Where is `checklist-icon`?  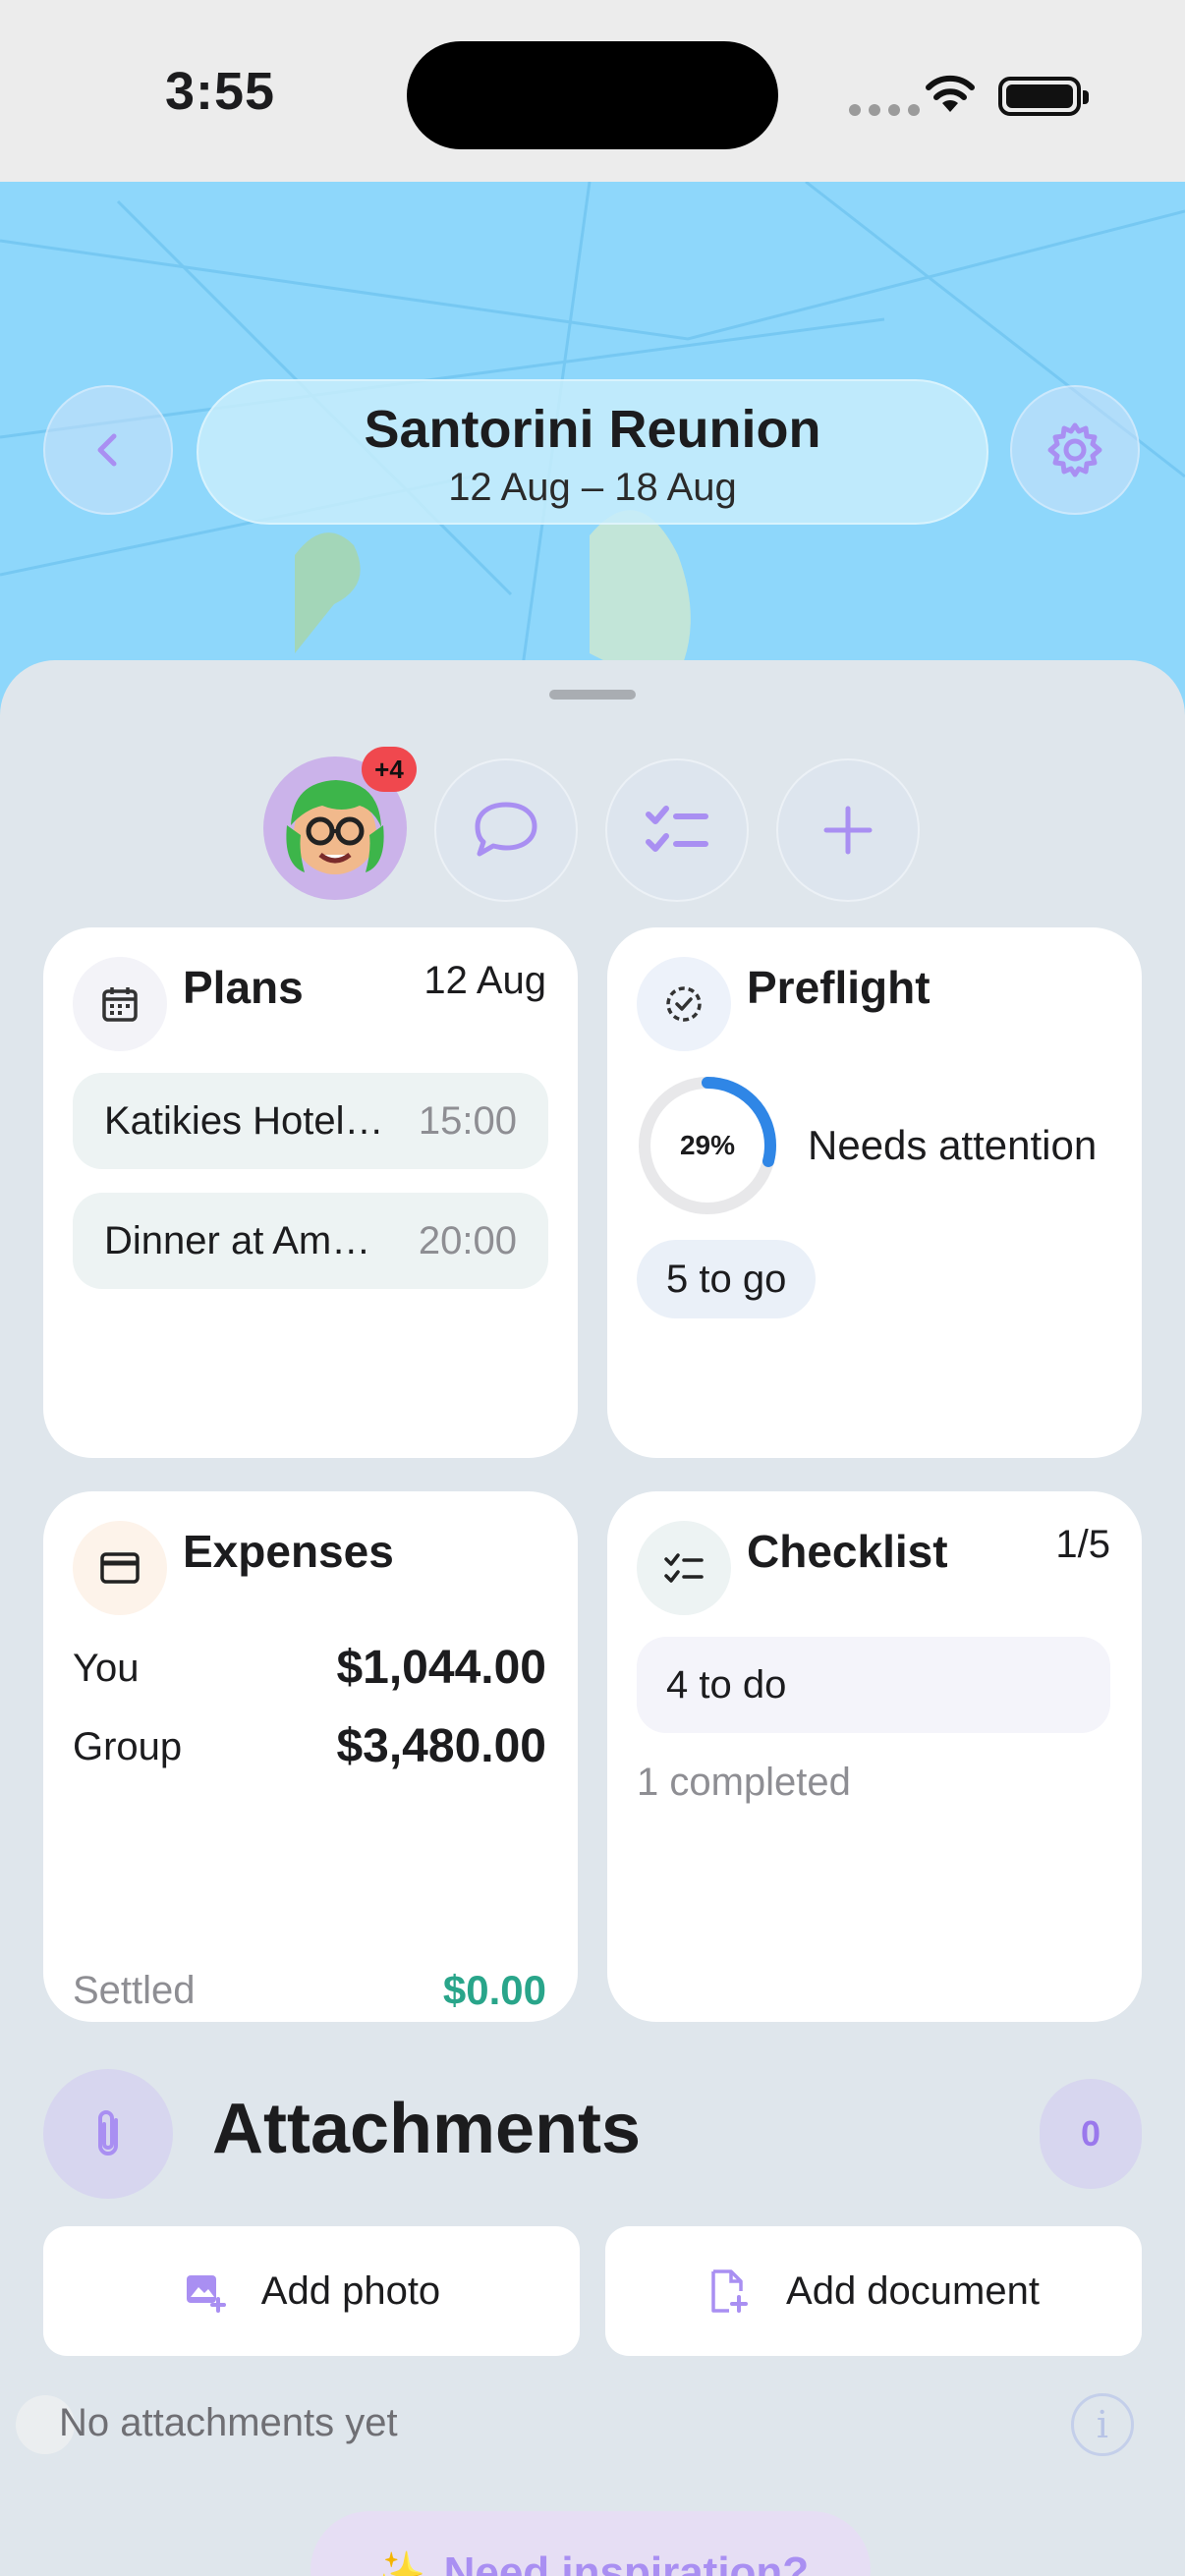
checklist-icon is located at coordinates (677, 829).